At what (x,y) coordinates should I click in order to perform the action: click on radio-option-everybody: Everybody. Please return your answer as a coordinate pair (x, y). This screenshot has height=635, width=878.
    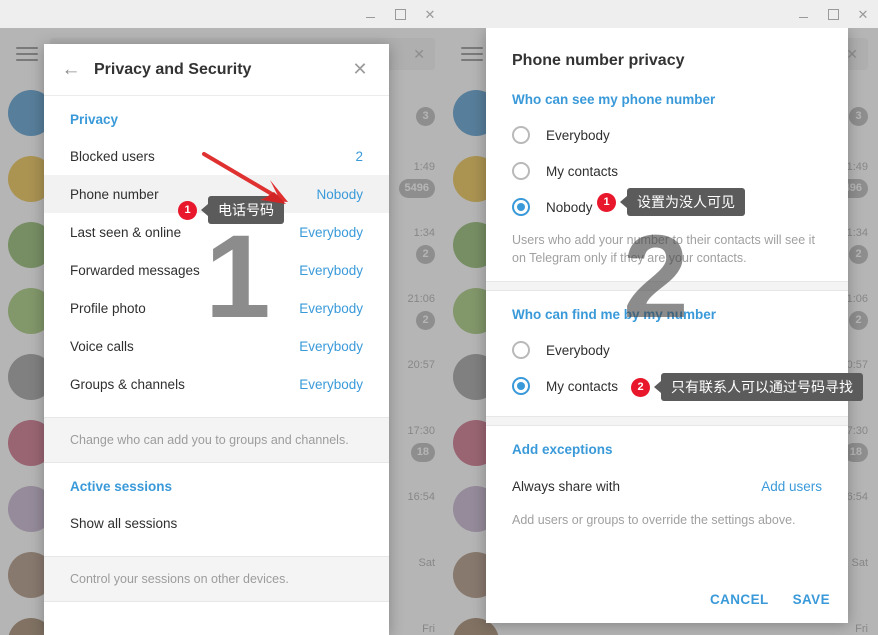
    Looking at the image, I should click on (667, 135).